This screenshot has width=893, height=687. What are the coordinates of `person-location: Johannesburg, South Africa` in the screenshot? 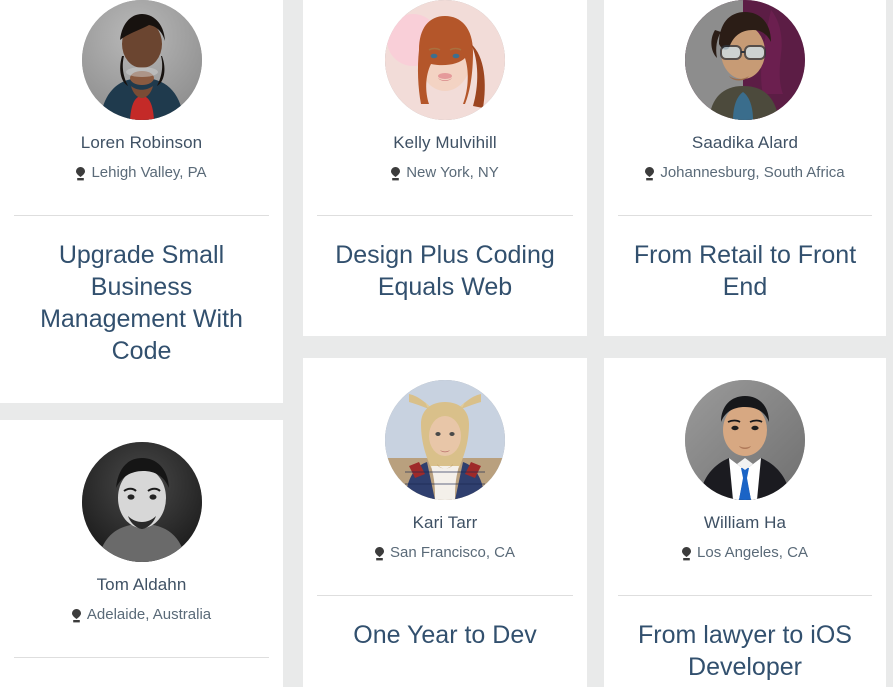 It's located at (745, 172).